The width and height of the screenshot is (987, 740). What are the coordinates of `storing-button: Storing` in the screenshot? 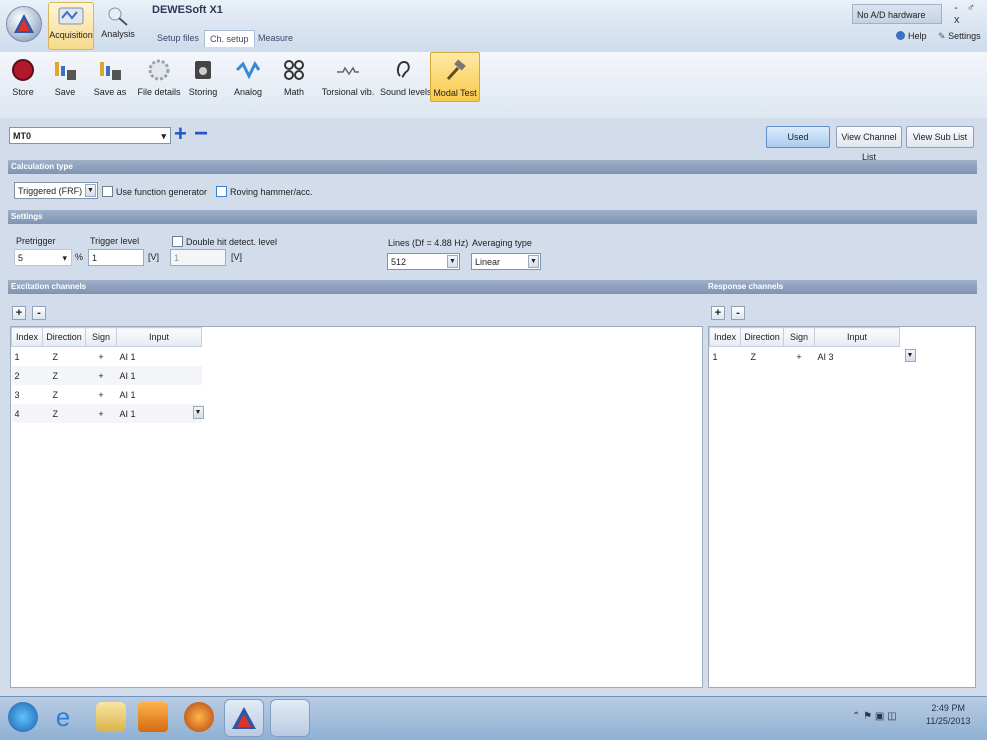 It's located at (203, 77).